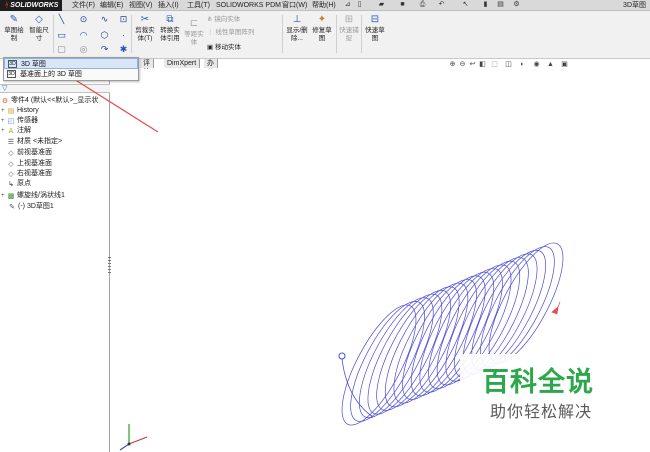 The image size is (650, 452). Describe the element at coordinates (14, 28) in the screenshot. I see `sketch-button: ✎ 草图绘制` at that location.